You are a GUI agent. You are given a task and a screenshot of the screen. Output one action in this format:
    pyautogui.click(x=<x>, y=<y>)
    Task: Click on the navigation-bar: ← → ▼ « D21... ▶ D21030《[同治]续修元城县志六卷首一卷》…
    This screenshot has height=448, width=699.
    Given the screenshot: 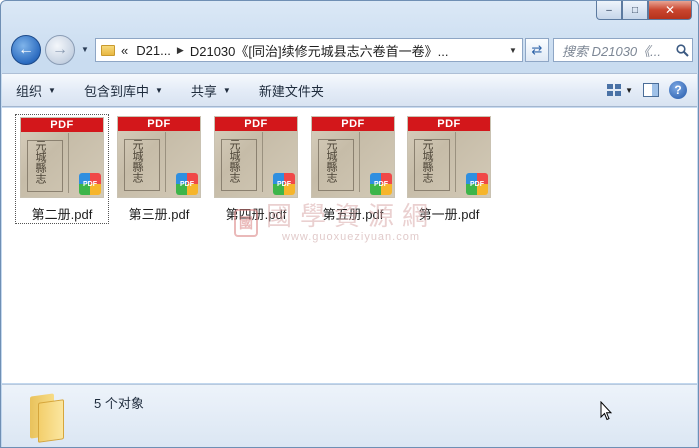 What is the action you would take?
    pyautogui.click(x=350, y=51)
    